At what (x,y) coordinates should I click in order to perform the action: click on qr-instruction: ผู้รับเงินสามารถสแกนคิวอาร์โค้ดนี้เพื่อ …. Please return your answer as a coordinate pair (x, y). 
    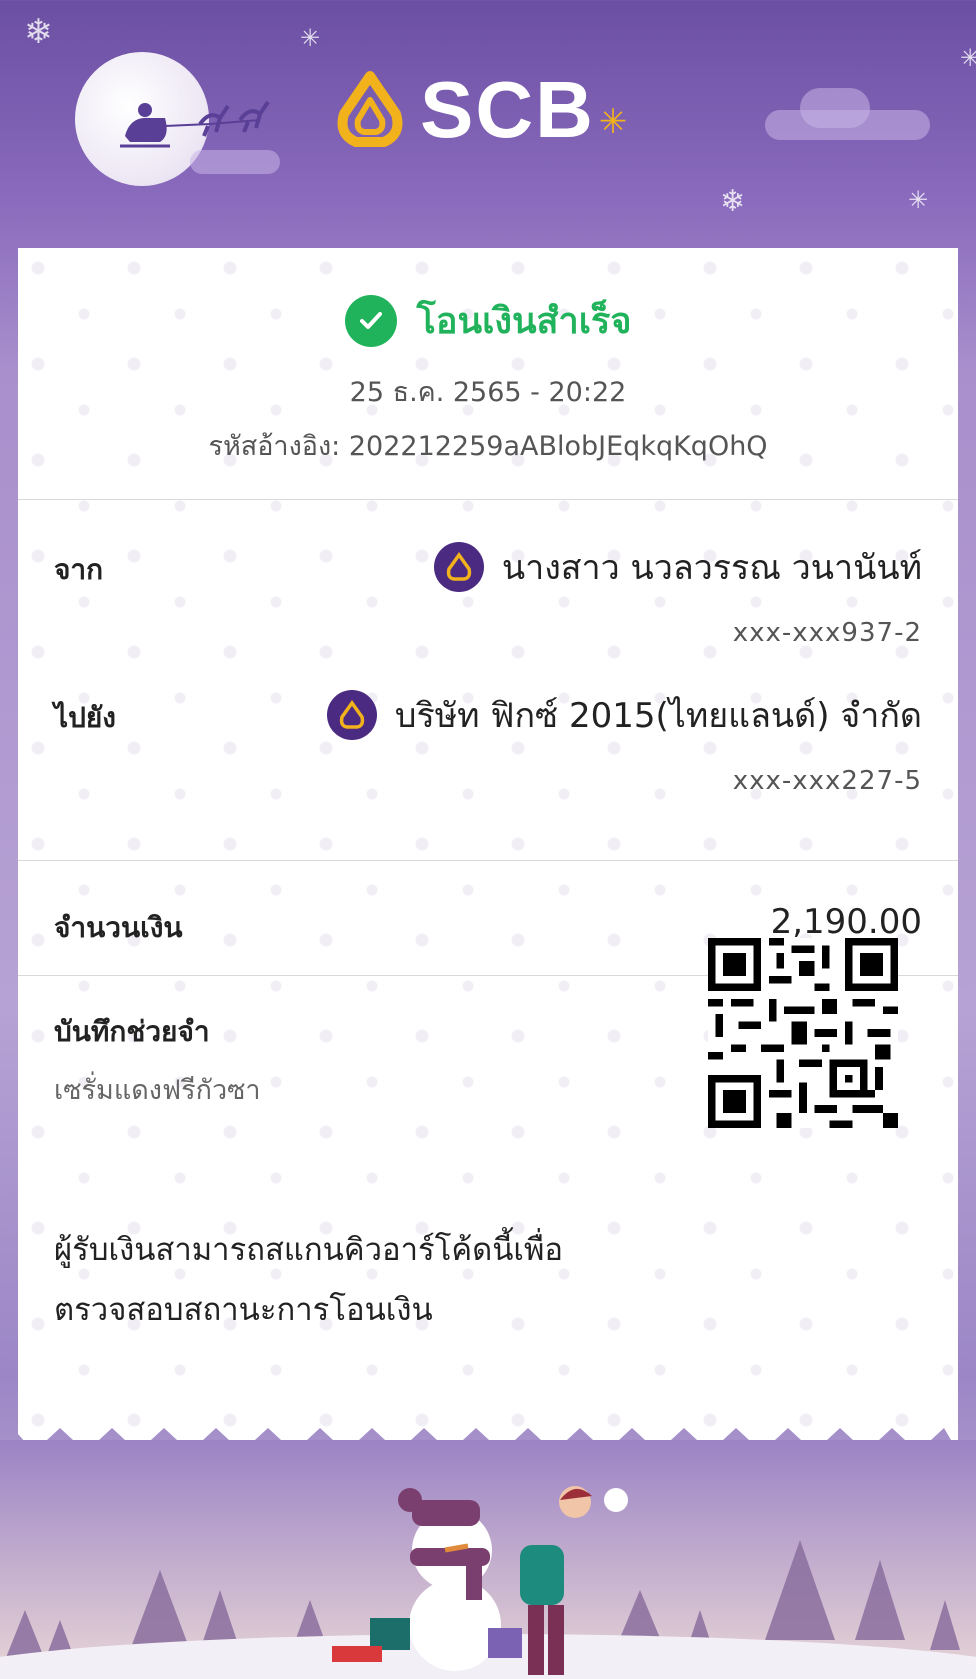
    Looking at the image, I should click on (308, 1280).